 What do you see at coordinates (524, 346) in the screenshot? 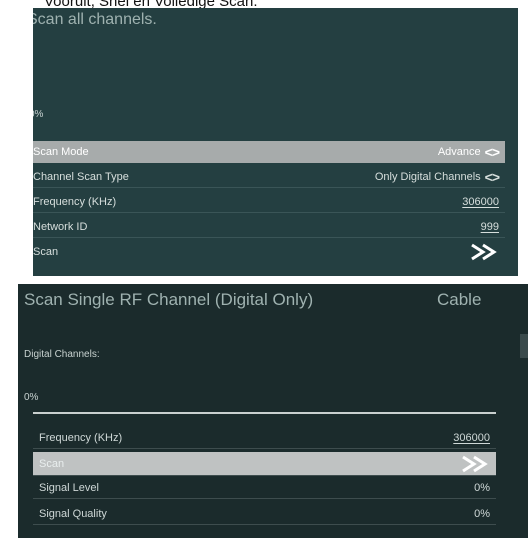
I see `scrollbar` at bounding box center [524, 346].